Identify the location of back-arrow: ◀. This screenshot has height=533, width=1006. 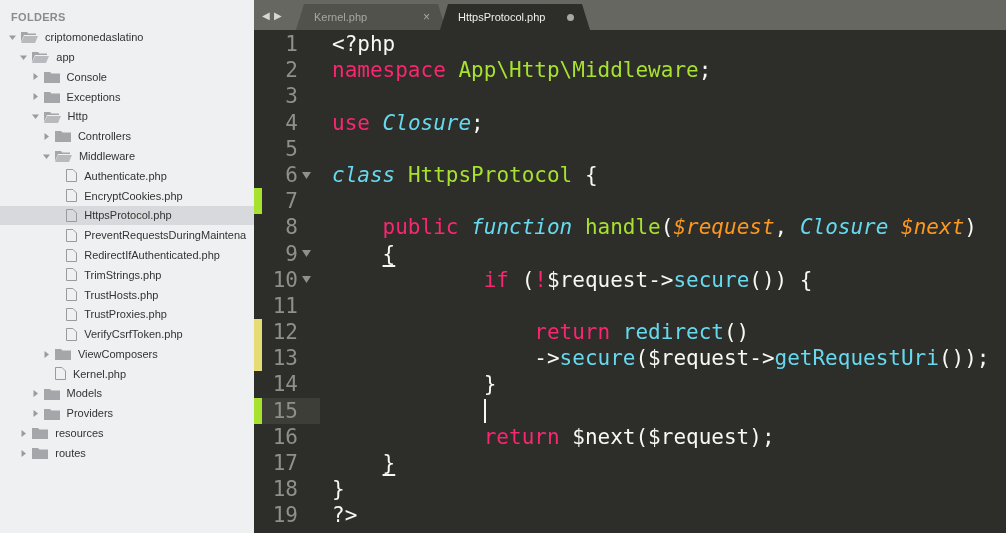
(266, 15).